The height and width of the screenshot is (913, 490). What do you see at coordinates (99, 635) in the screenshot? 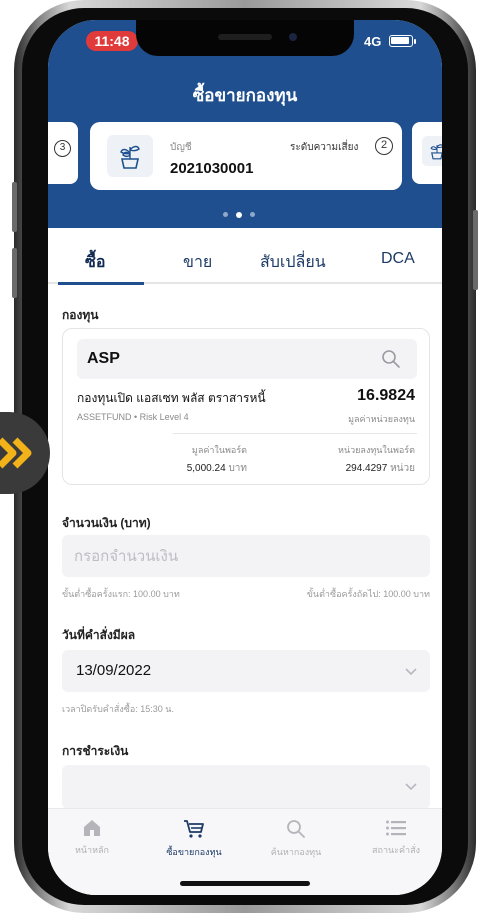
I see `effective-date-label: วันที่คำสั่งมีผล` at bounding box center [99, 635].